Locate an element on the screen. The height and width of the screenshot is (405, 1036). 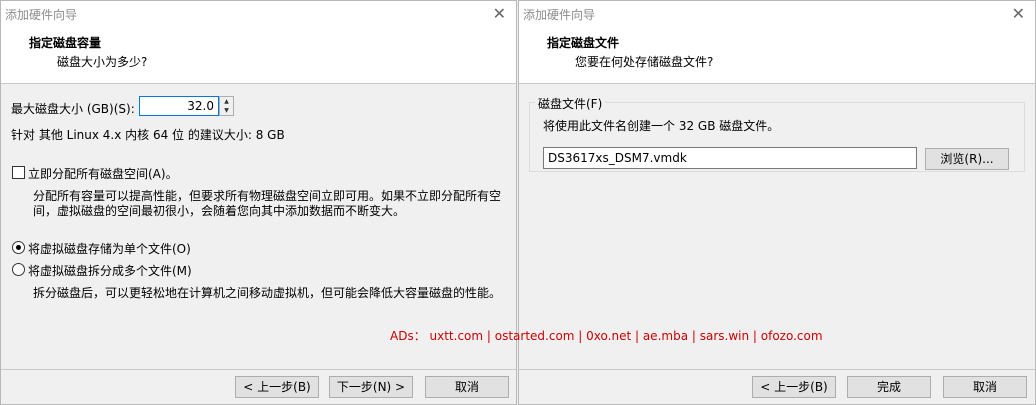
next-button: 下一步(N) > is located at coordinates (371, 387).